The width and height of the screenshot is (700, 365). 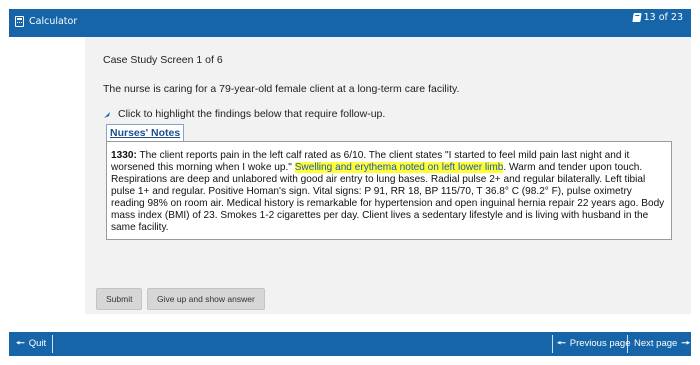 I want to click on screen-label: Case Study Screen 1 of 6, so click(x=163, y=60).